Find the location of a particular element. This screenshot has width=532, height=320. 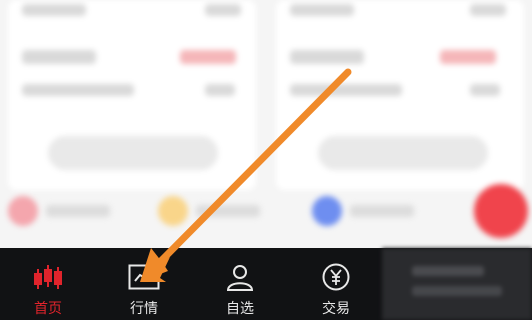

tab-label: 首页 is located at coordinates (48, 309).